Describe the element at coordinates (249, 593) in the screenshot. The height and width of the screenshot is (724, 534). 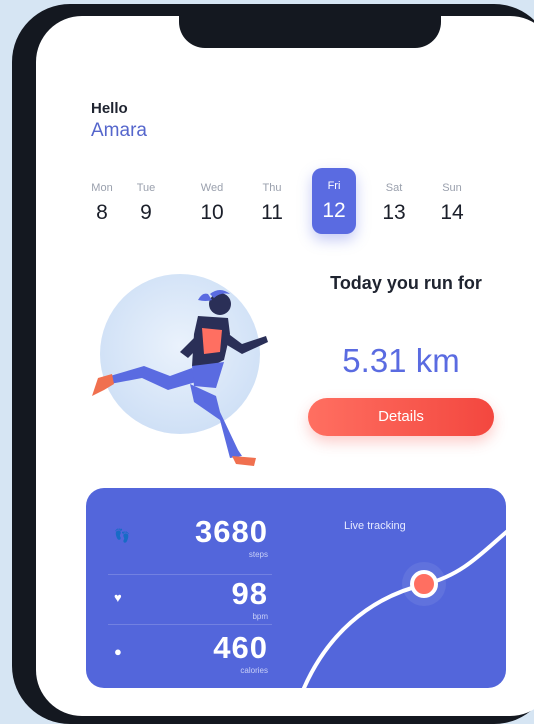
I see `stat-value: 98` at that location.